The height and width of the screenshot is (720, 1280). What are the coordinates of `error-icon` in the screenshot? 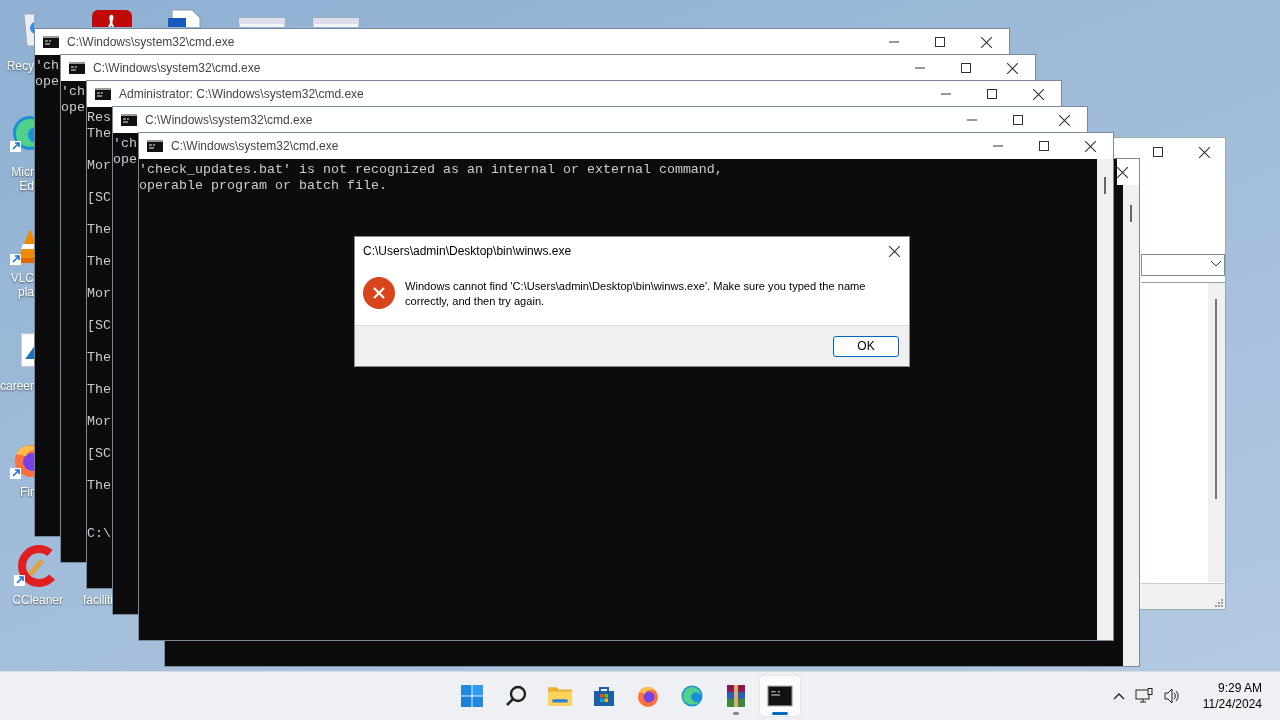 It's located at (379, 293).